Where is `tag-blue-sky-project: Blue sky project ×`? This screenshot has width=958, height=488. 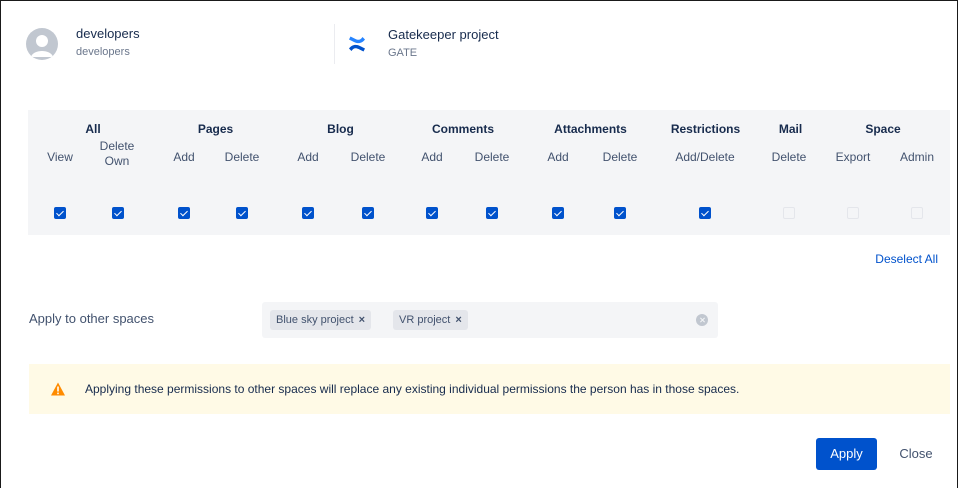
tag-blue-sky-project: Blue sky project × is located at coordinates (321, 320).